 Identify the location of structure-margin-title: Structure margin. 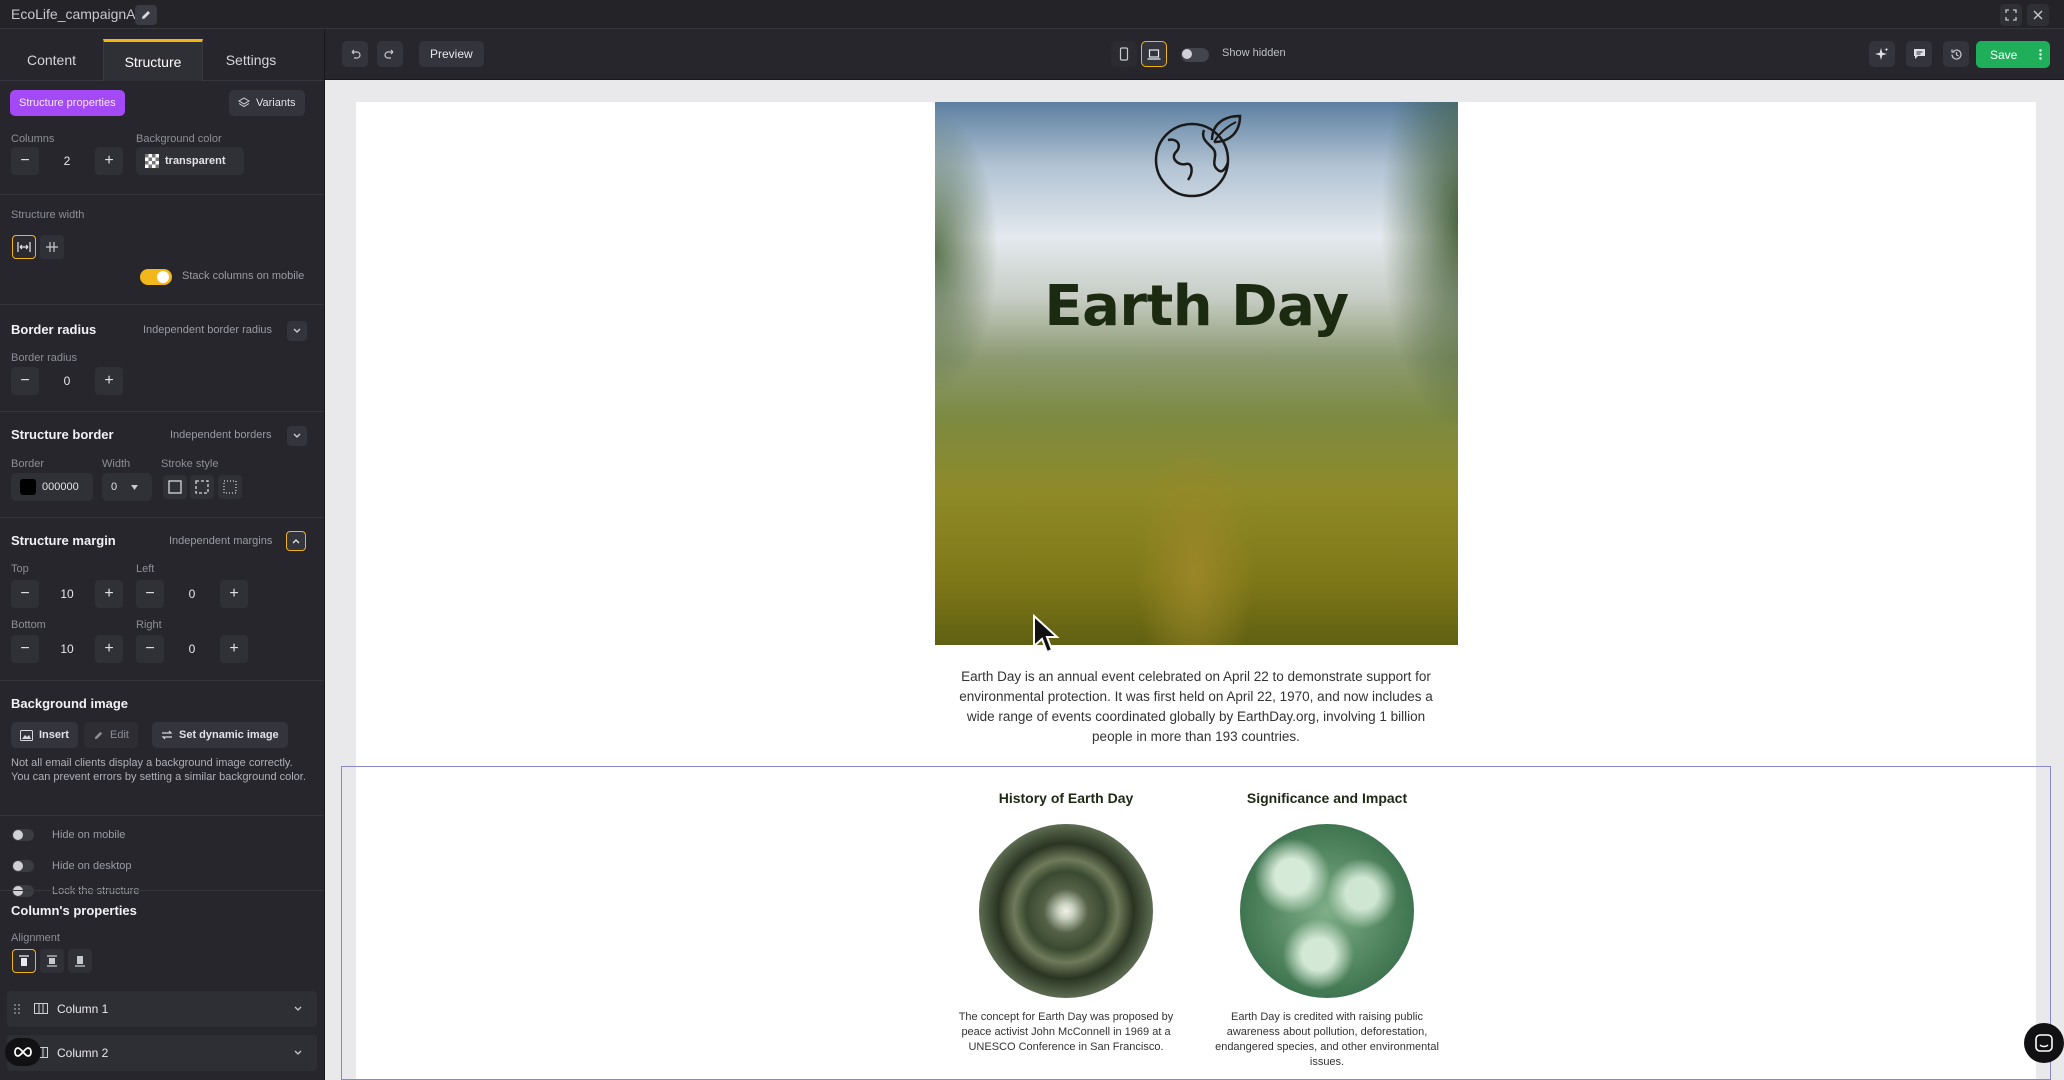
(63, 540).